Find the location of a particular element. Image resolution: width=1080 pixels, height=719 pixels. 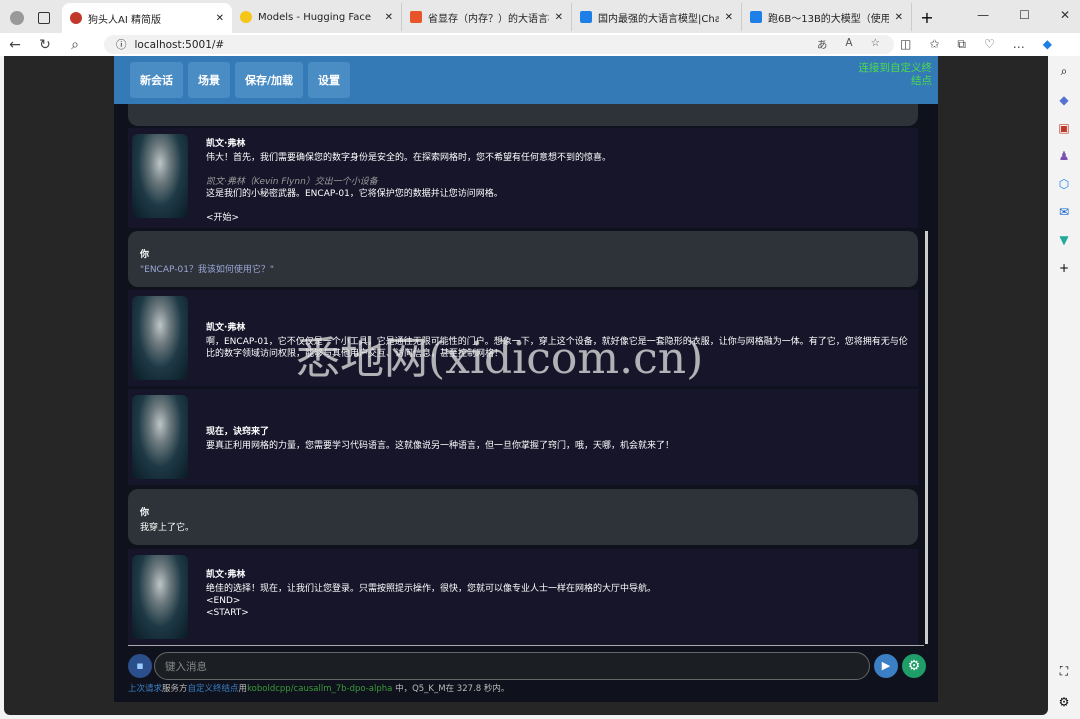

settings-button: 设置 is located at coordinates (329, 80).